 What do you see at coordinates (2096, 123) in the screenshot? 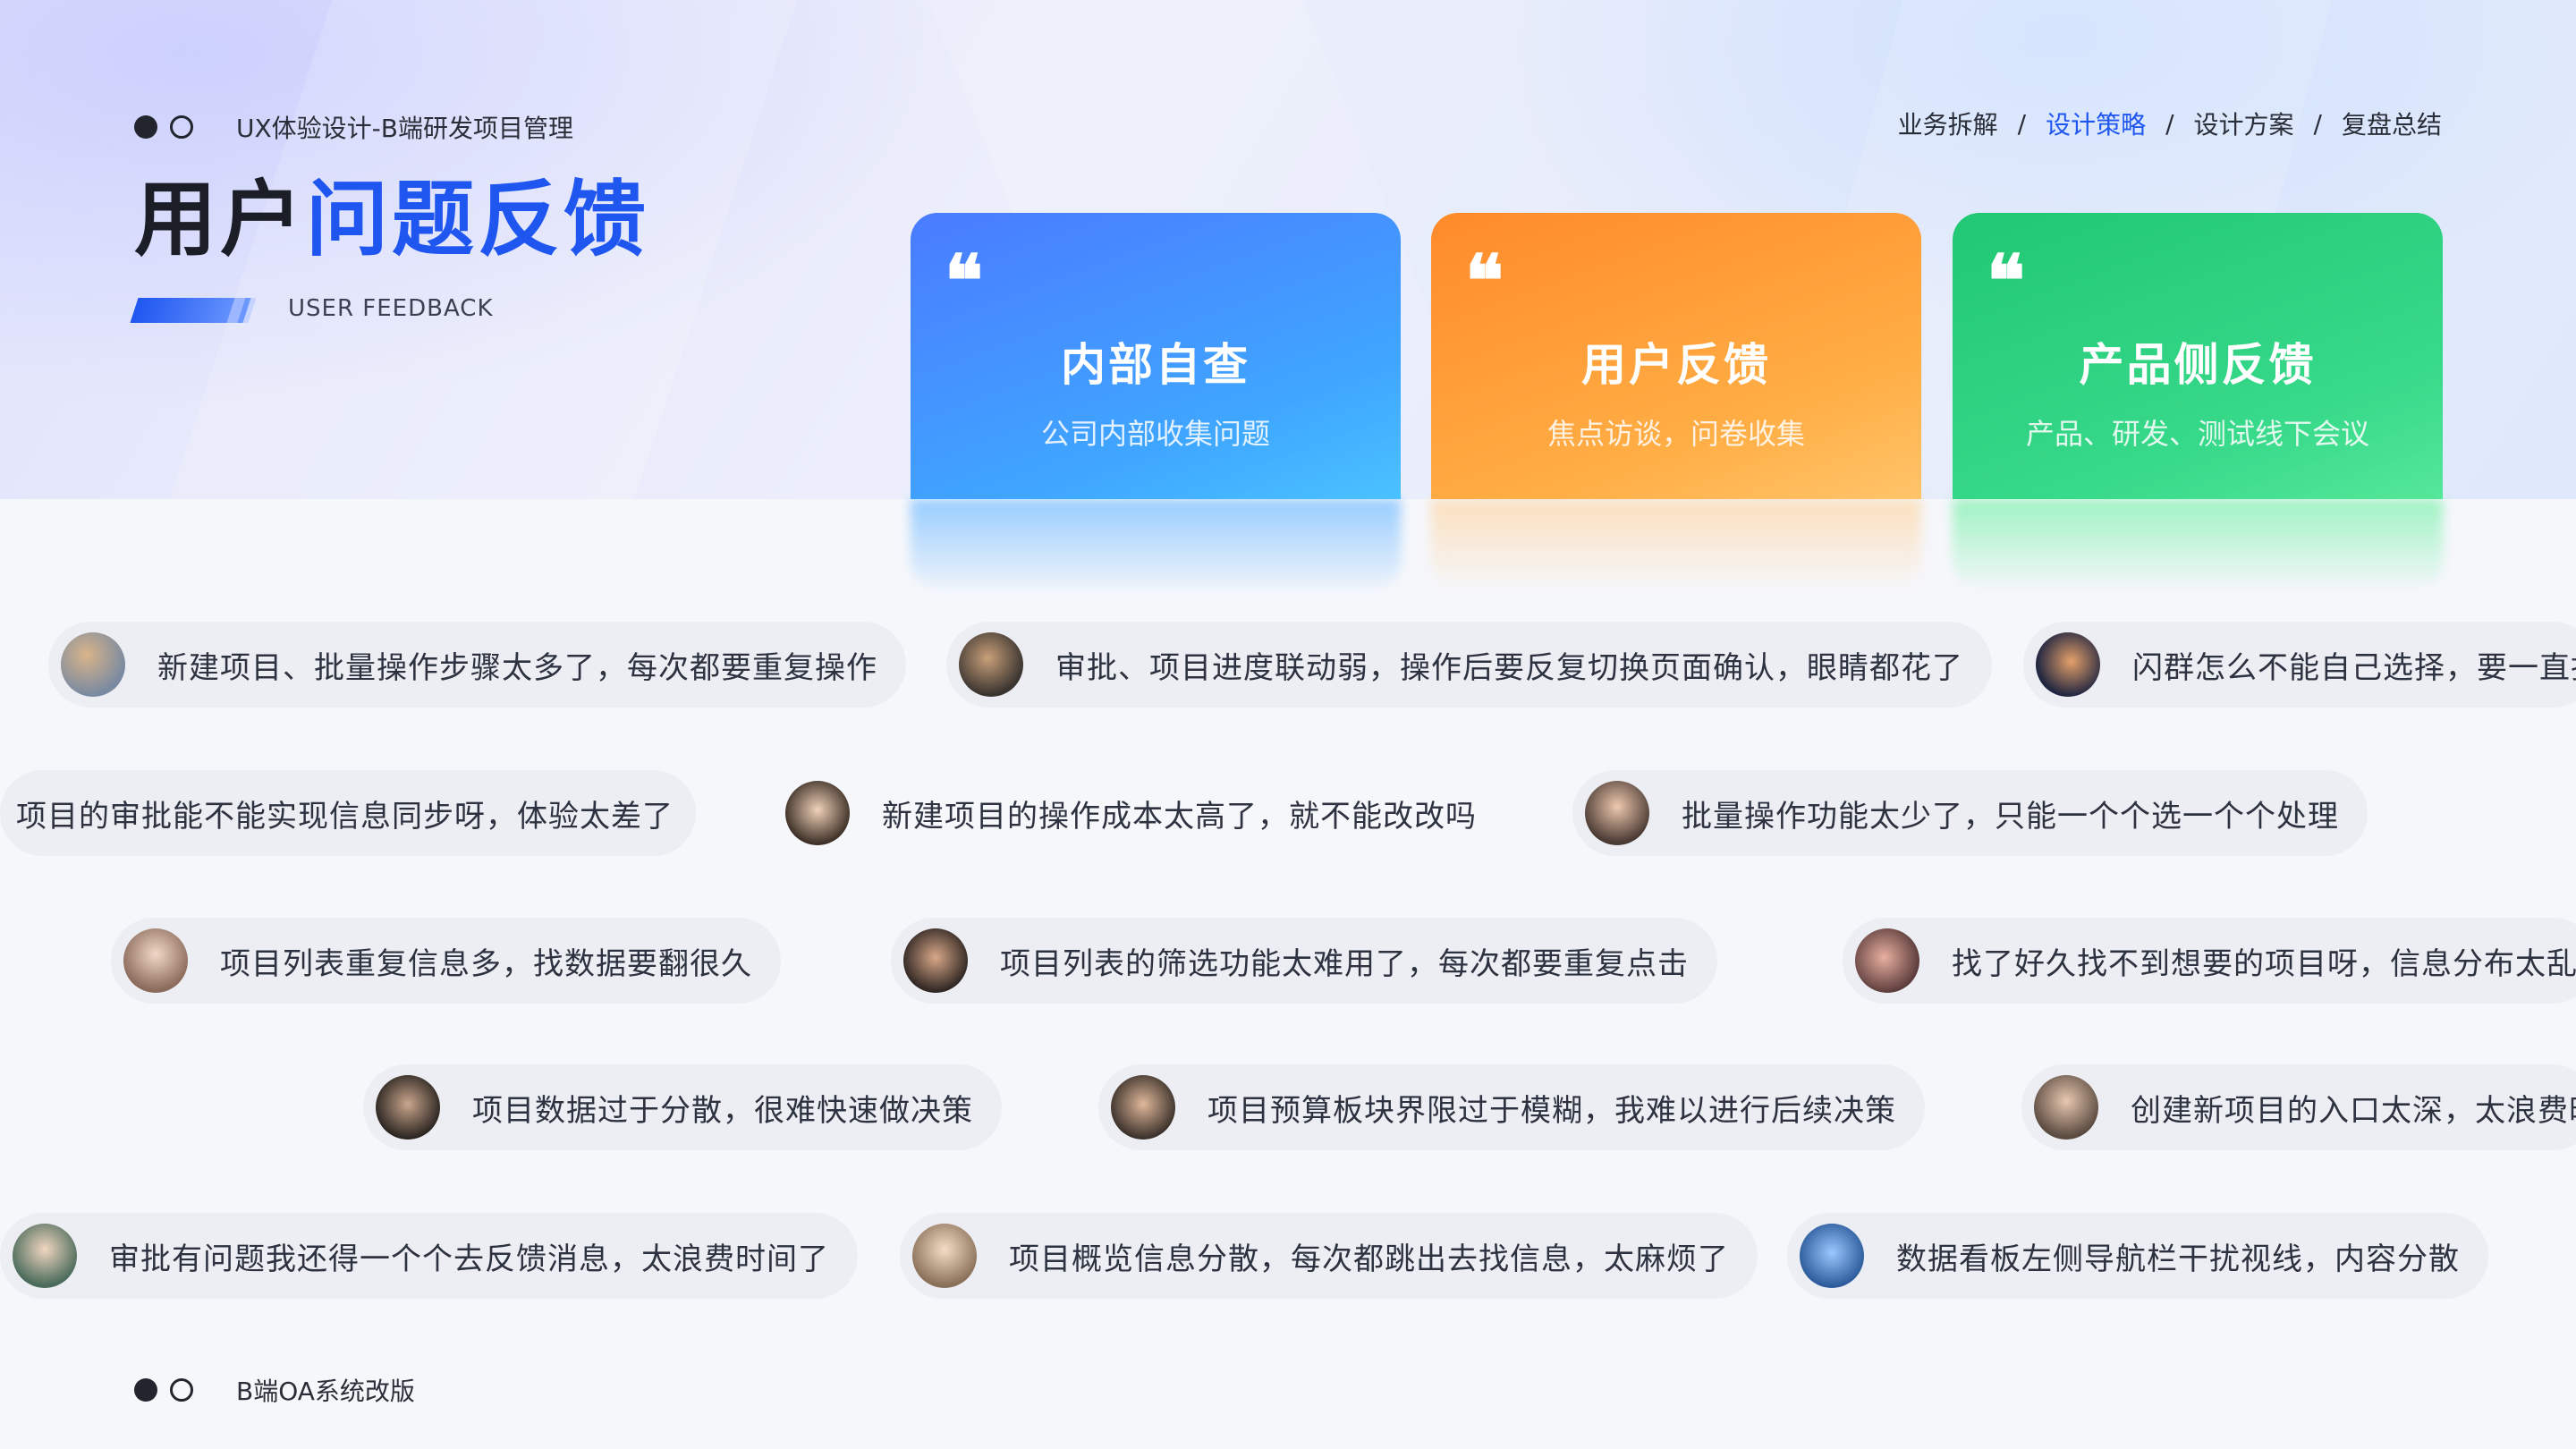
I see `nav-item-strategy: 设计策略` at bounding box center [2096, 123].